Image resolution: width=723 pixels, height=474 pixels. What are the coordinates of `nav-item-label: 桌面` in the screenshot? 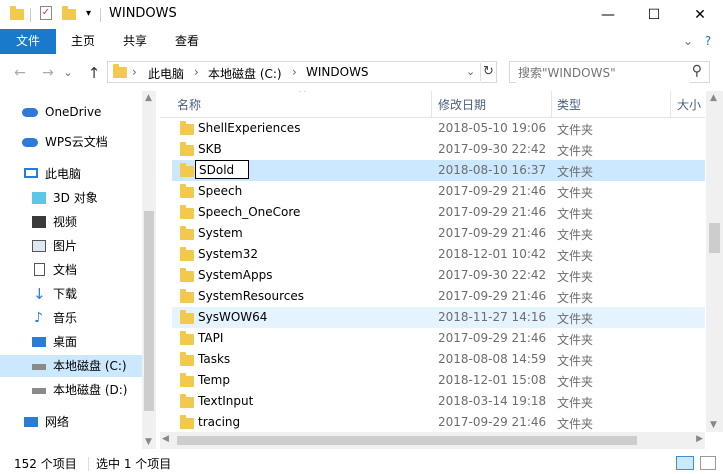 It's located at (65, 342).